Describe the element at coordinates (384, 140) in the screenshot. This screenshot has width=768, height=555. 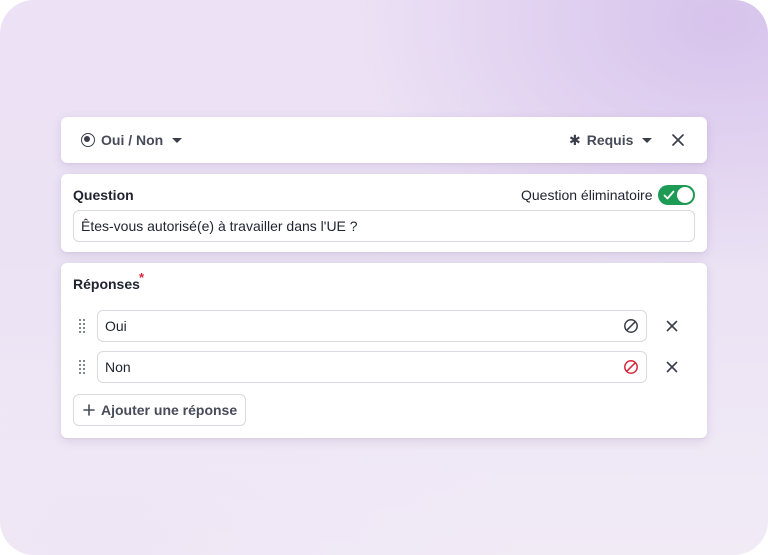
I see `question-type-bar: Oui / Non ✱ Requis` at that location.